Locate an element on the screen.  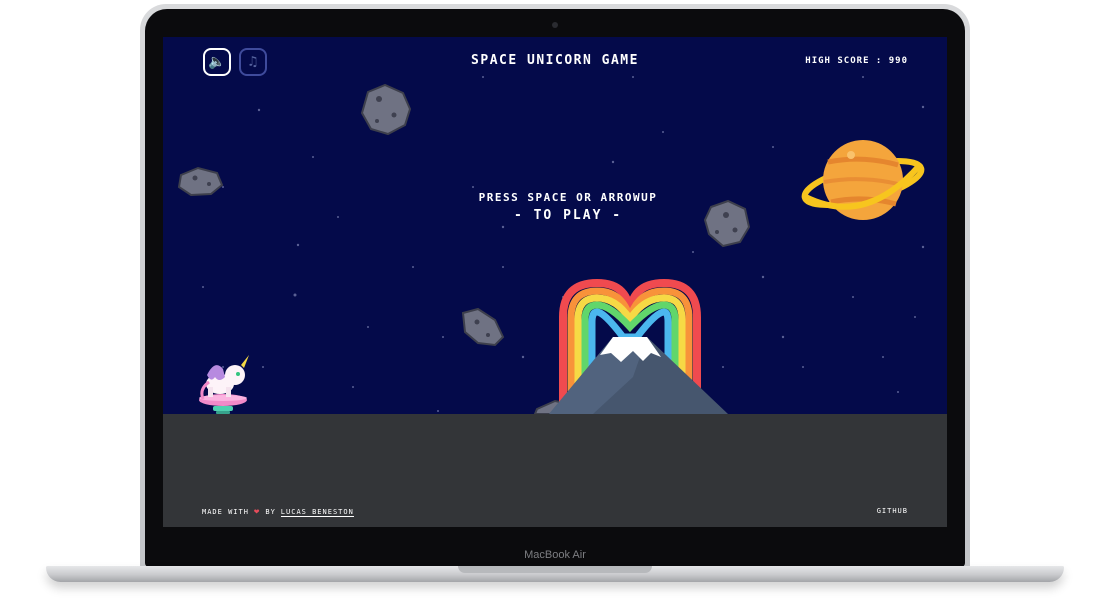
by-text: BY is located at coordinates (270, 512).